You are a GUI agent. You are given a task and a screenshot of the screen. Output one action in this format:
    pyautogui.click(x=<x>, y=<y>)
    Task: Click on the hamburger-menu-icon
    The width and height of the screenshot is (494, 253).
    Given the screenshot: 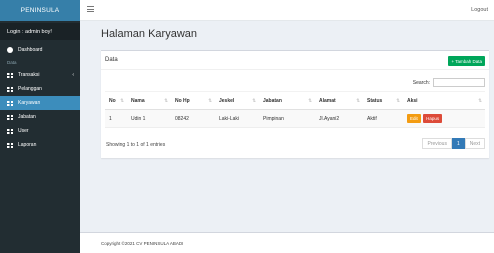 What is the action you would take?
    pyautogui.click(x=90, y=9)
    